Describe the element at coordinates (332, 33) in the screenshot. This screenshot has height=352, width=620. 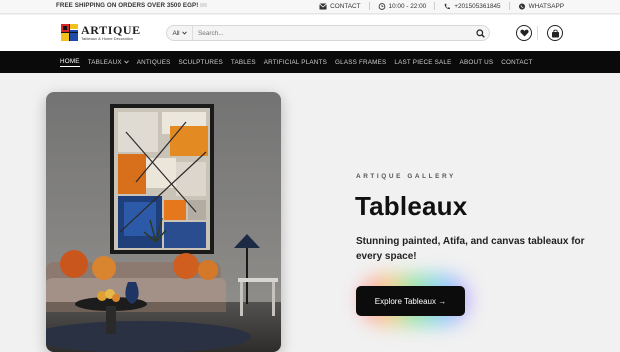
I see `search-input` at that location.